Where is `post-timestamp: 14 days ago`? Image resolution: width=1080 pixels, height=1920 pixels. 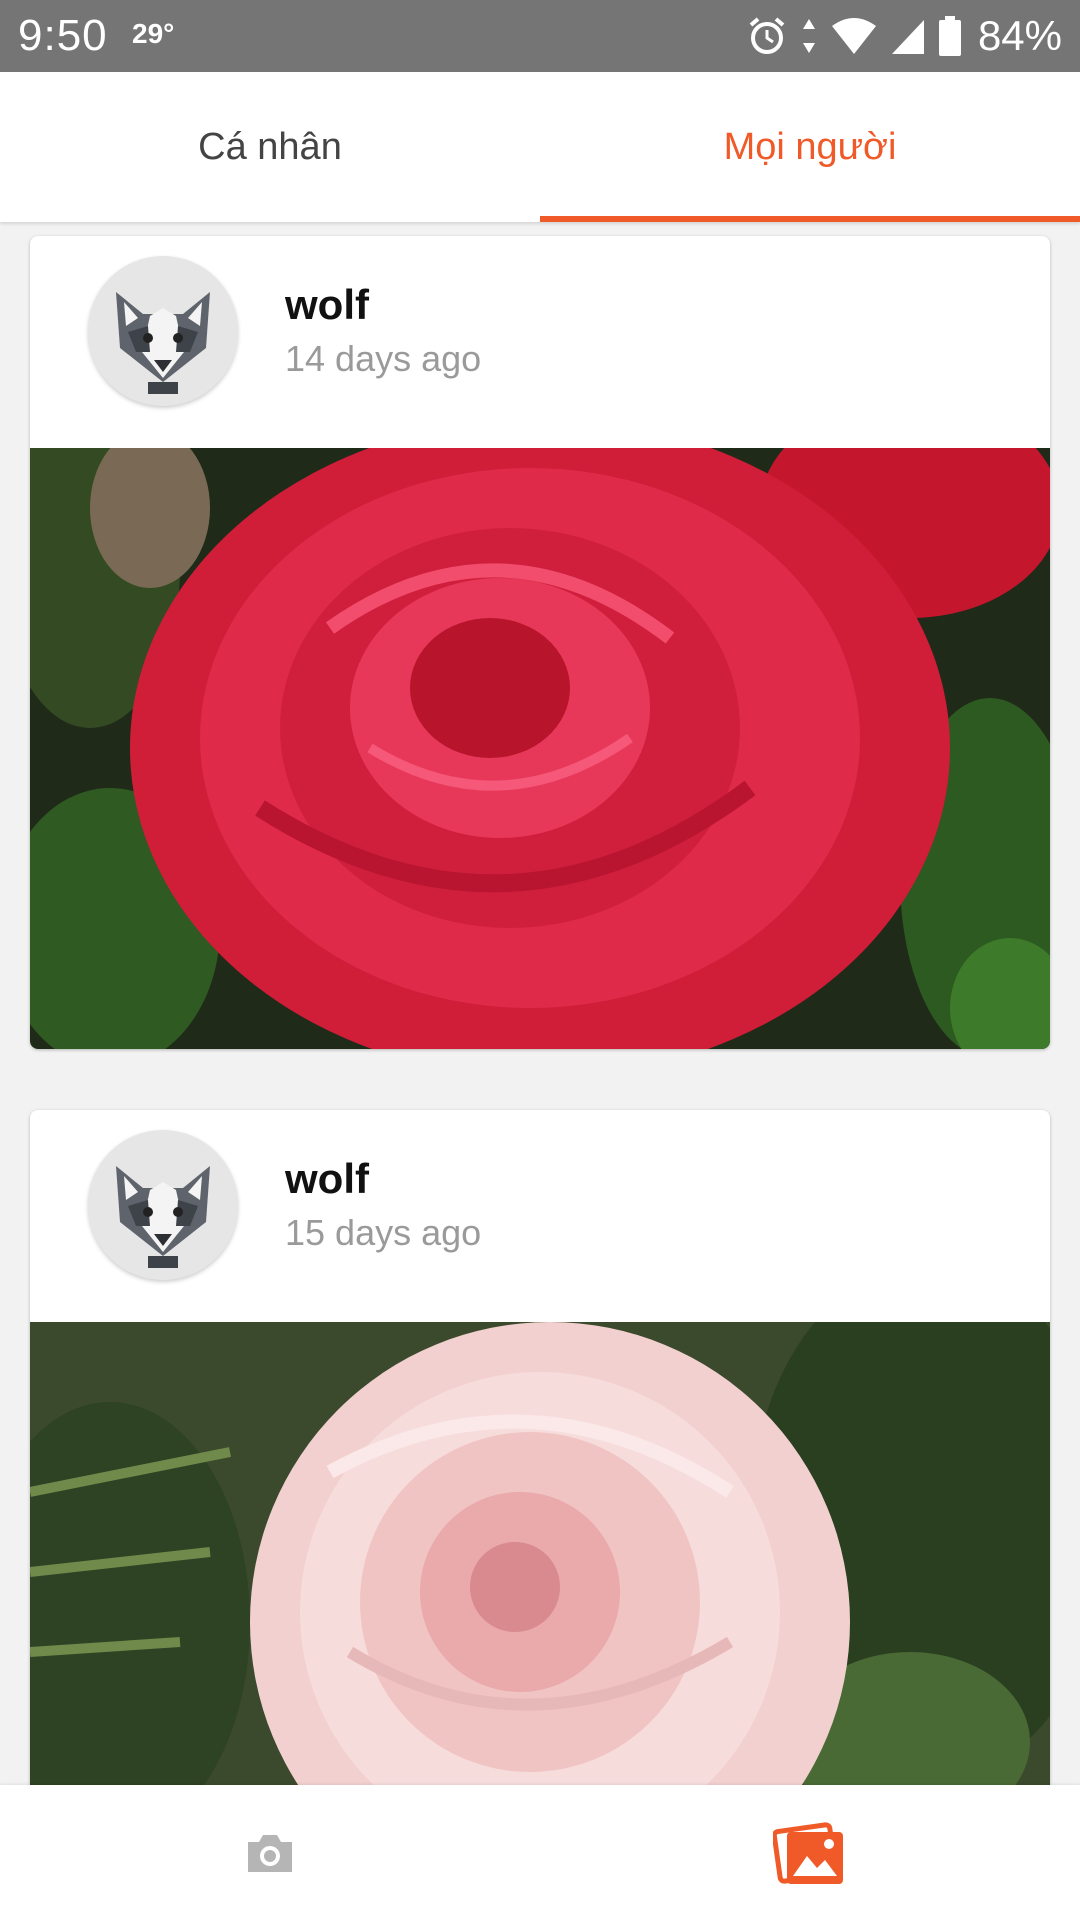
post-timestamp: 14 days ago is located at coordinates (383, 358).